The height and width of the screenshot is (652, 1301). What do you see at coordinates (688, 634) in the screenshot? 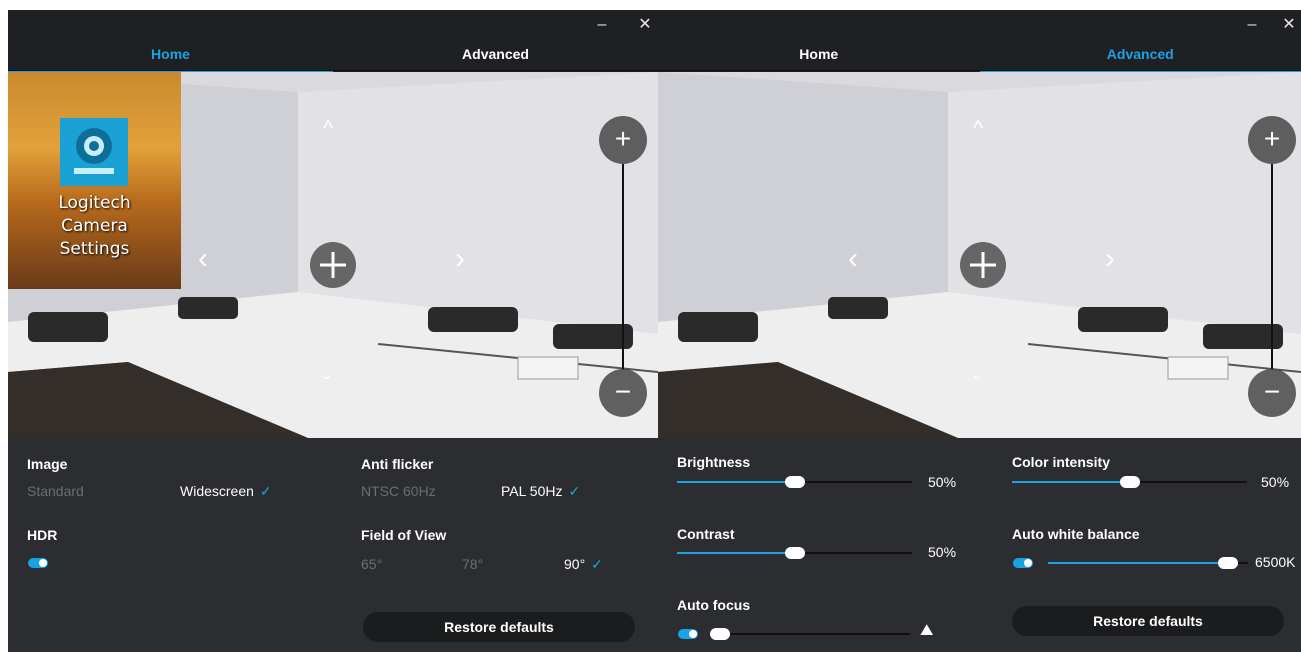
I see `auto-focus-toggle` at bounding box center [688, 634].